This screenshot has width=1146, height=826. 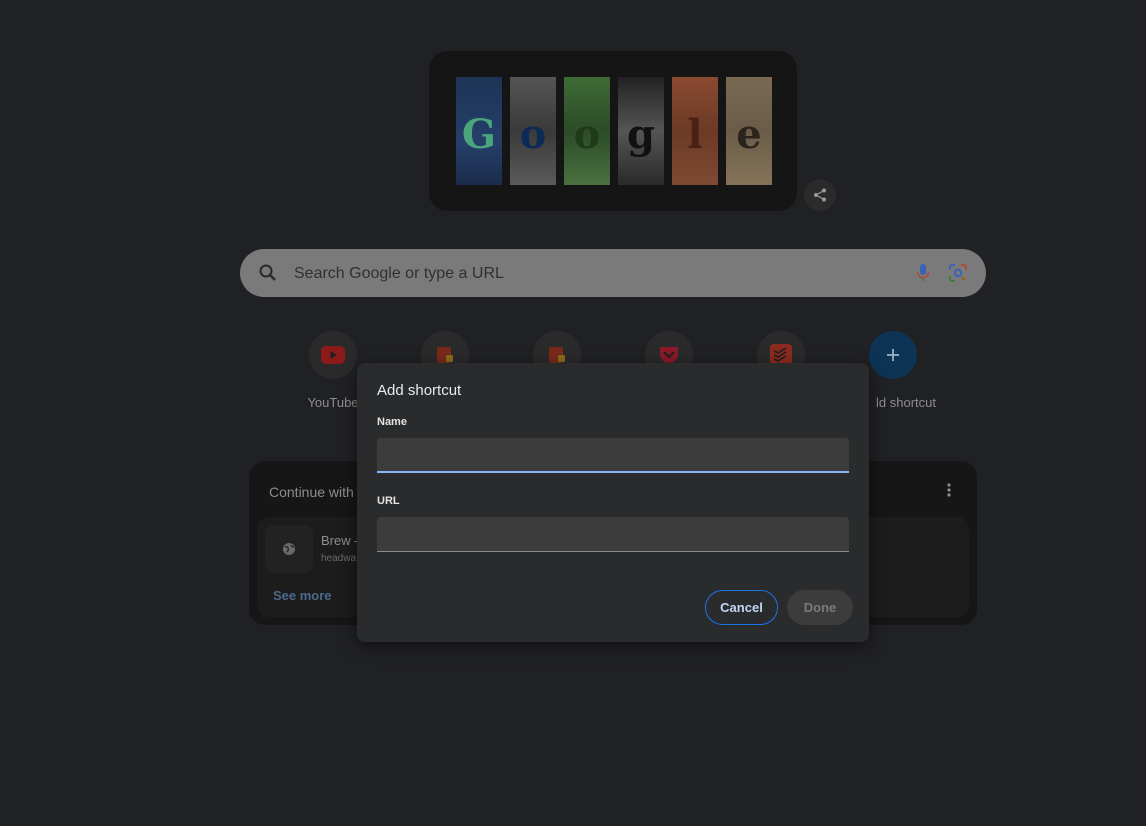 I want to click on cancel-button: Cancel, so click(x=741, y=607).